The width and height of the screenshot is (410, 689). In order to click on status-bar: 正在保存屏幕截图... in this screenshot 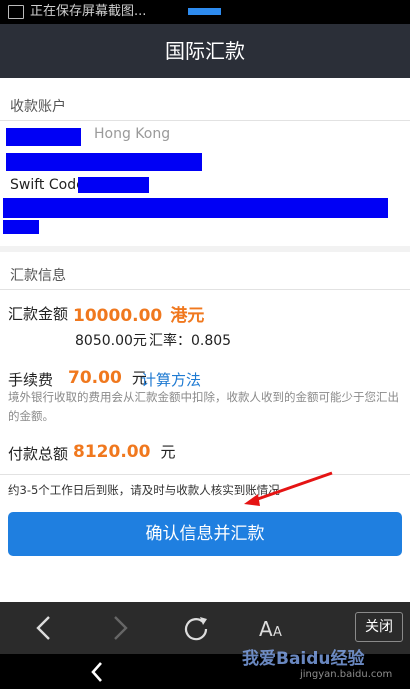, I will do `click(205, 12)`.